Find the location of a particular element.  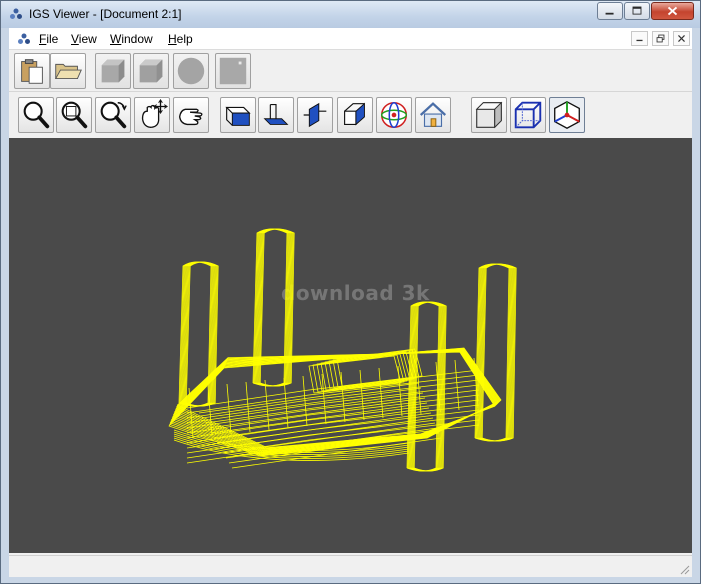

open-button is located at coordinates (68, 71).